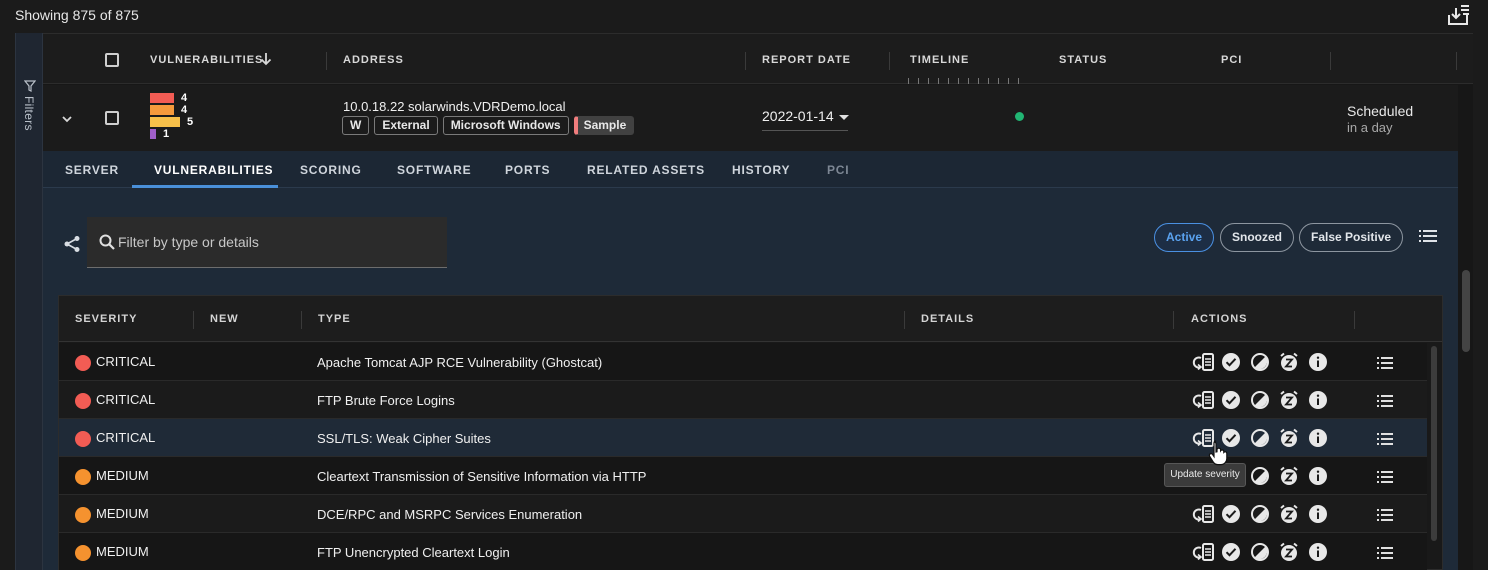 The width and height of the screenshot is (1488, 570). I want to click on report-date-underline, so click(805, 130).